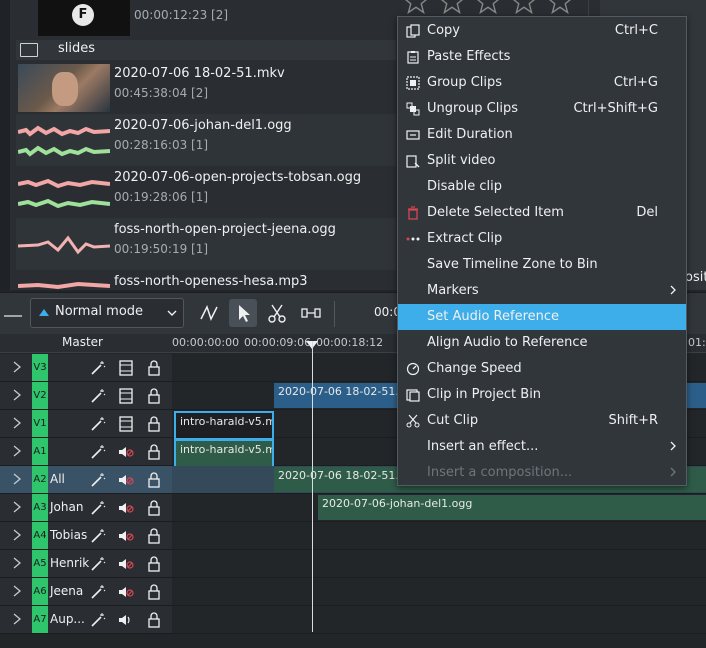  What do you see at coordinates (40, 479) in the screenshot?
I see `track-tag: A2` at bounding box center [40, 479].